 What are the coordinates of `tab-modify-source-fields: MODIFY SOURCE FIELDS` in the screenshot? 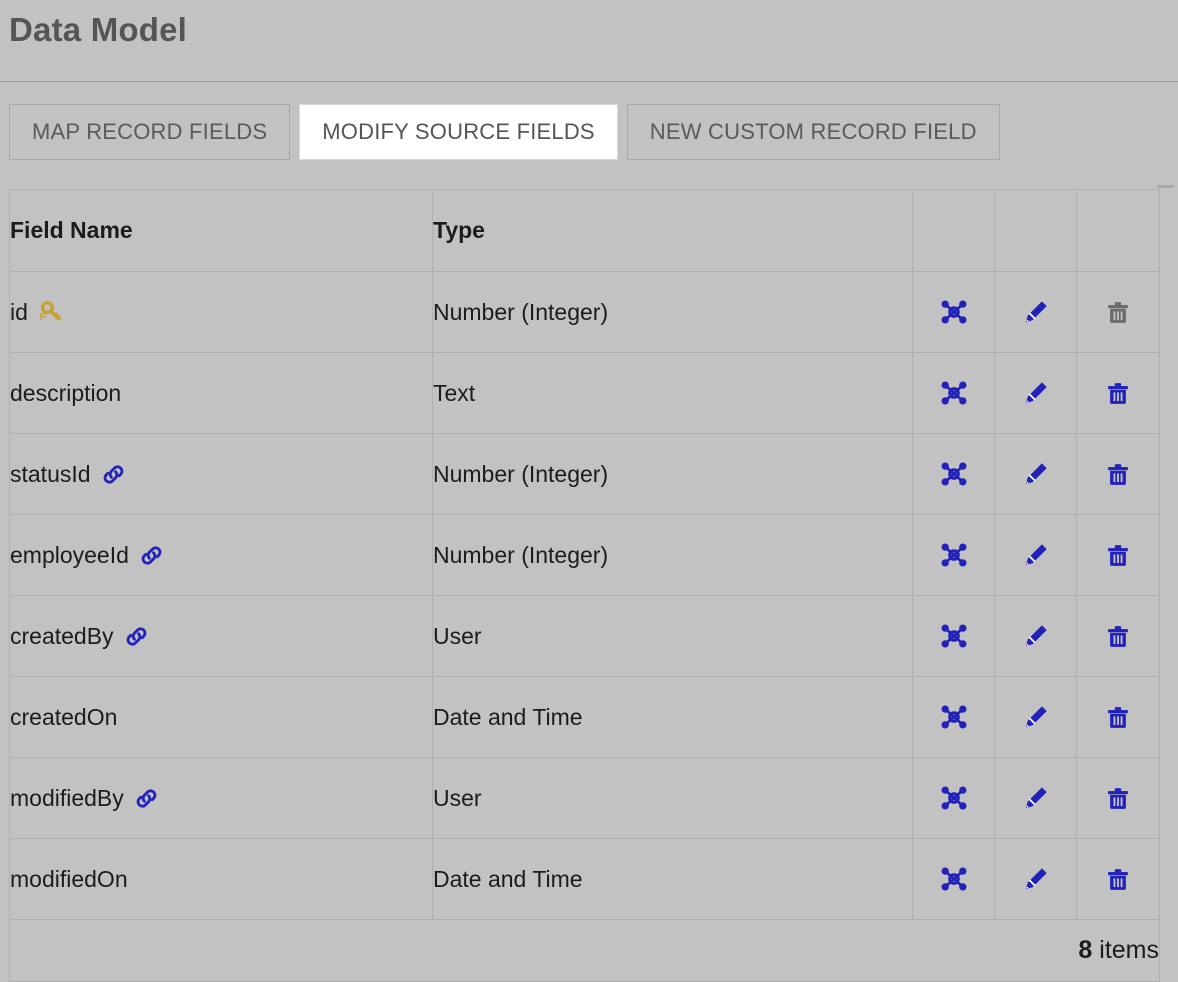 It's located at (458, 132).